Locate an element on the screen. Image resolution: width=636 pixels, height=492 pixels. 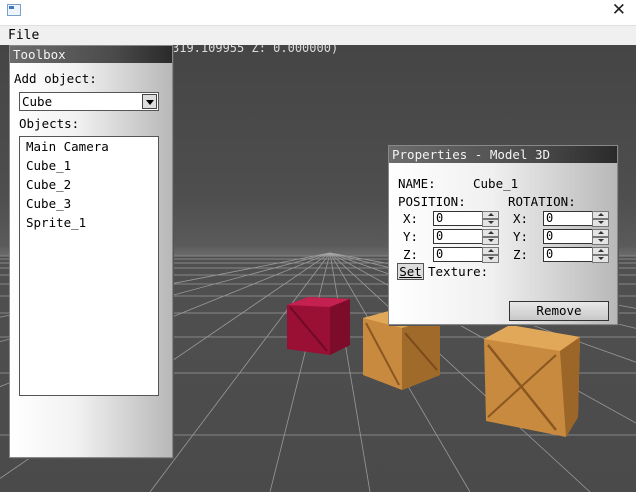
rotation-z-stepper: 0 is located at coordinates (576, 255).